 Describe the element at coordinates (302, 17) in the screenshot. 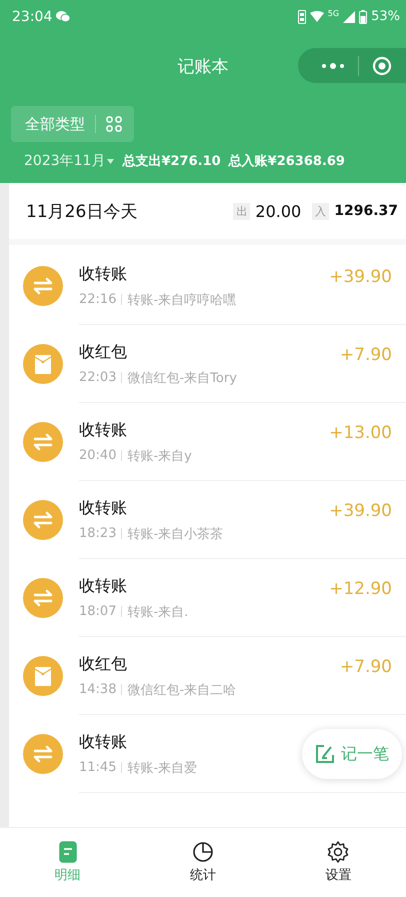

I see `sim-icon` at that location.